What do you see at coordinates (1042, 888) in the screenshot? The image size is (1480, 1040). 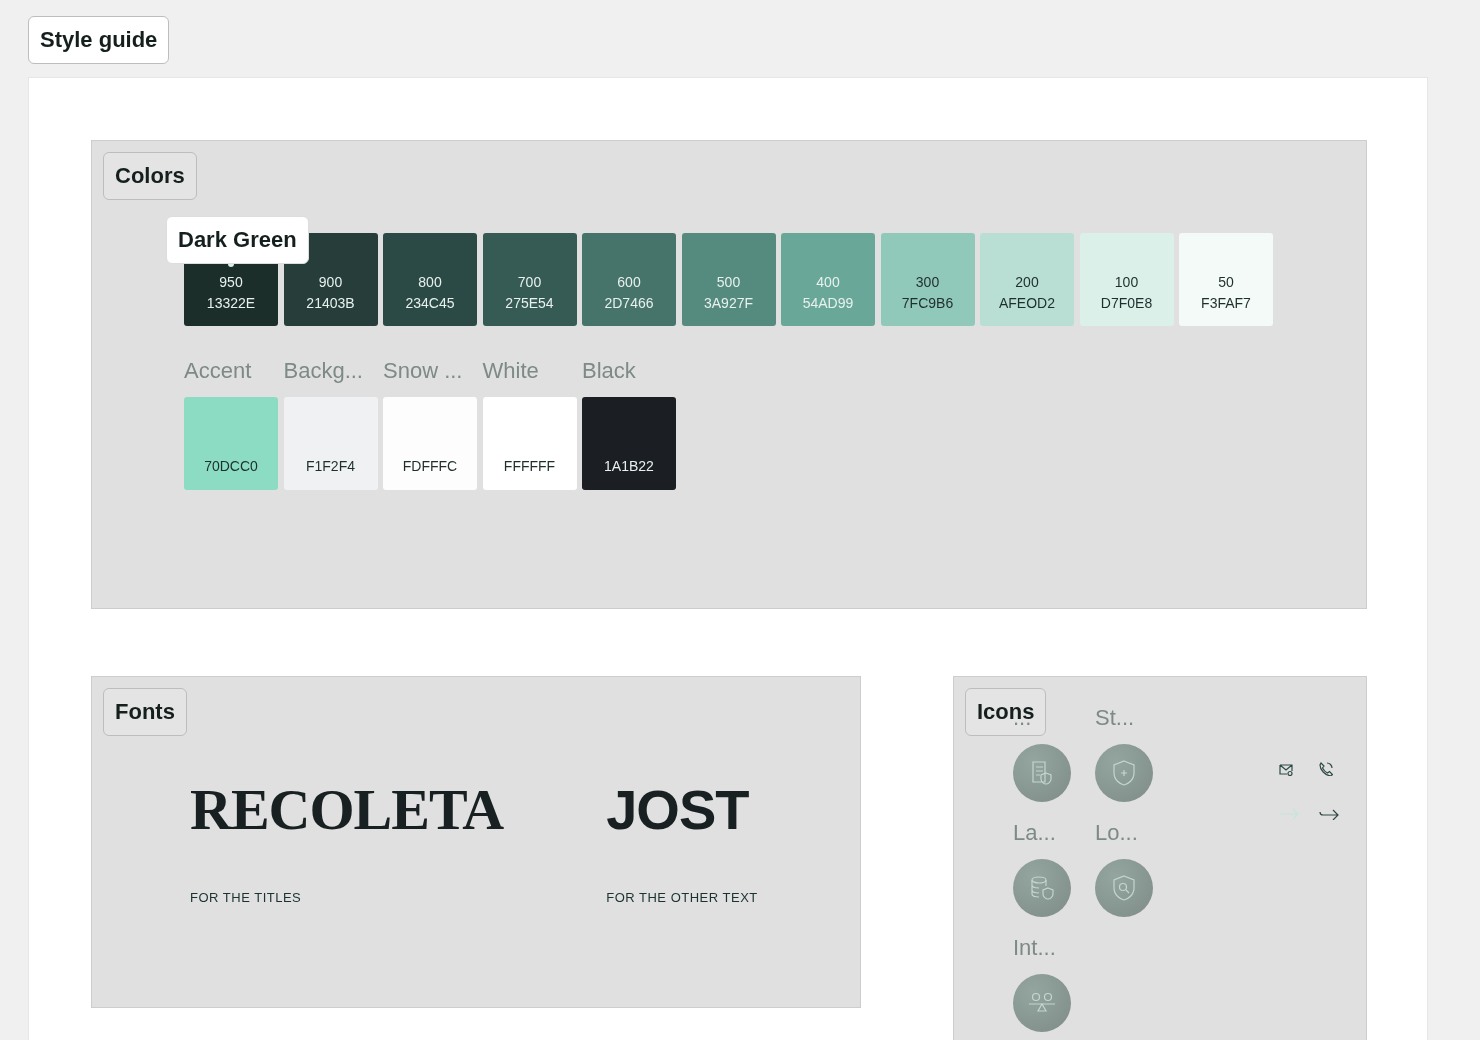 I see `database-shield-icon` at bounding box center [1042, 888].